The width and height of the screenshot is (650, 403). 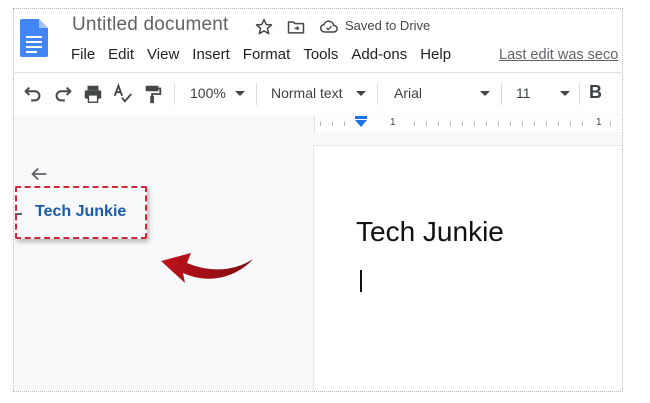 I want to click on font-caret-icon, so click(x=485, y=93).